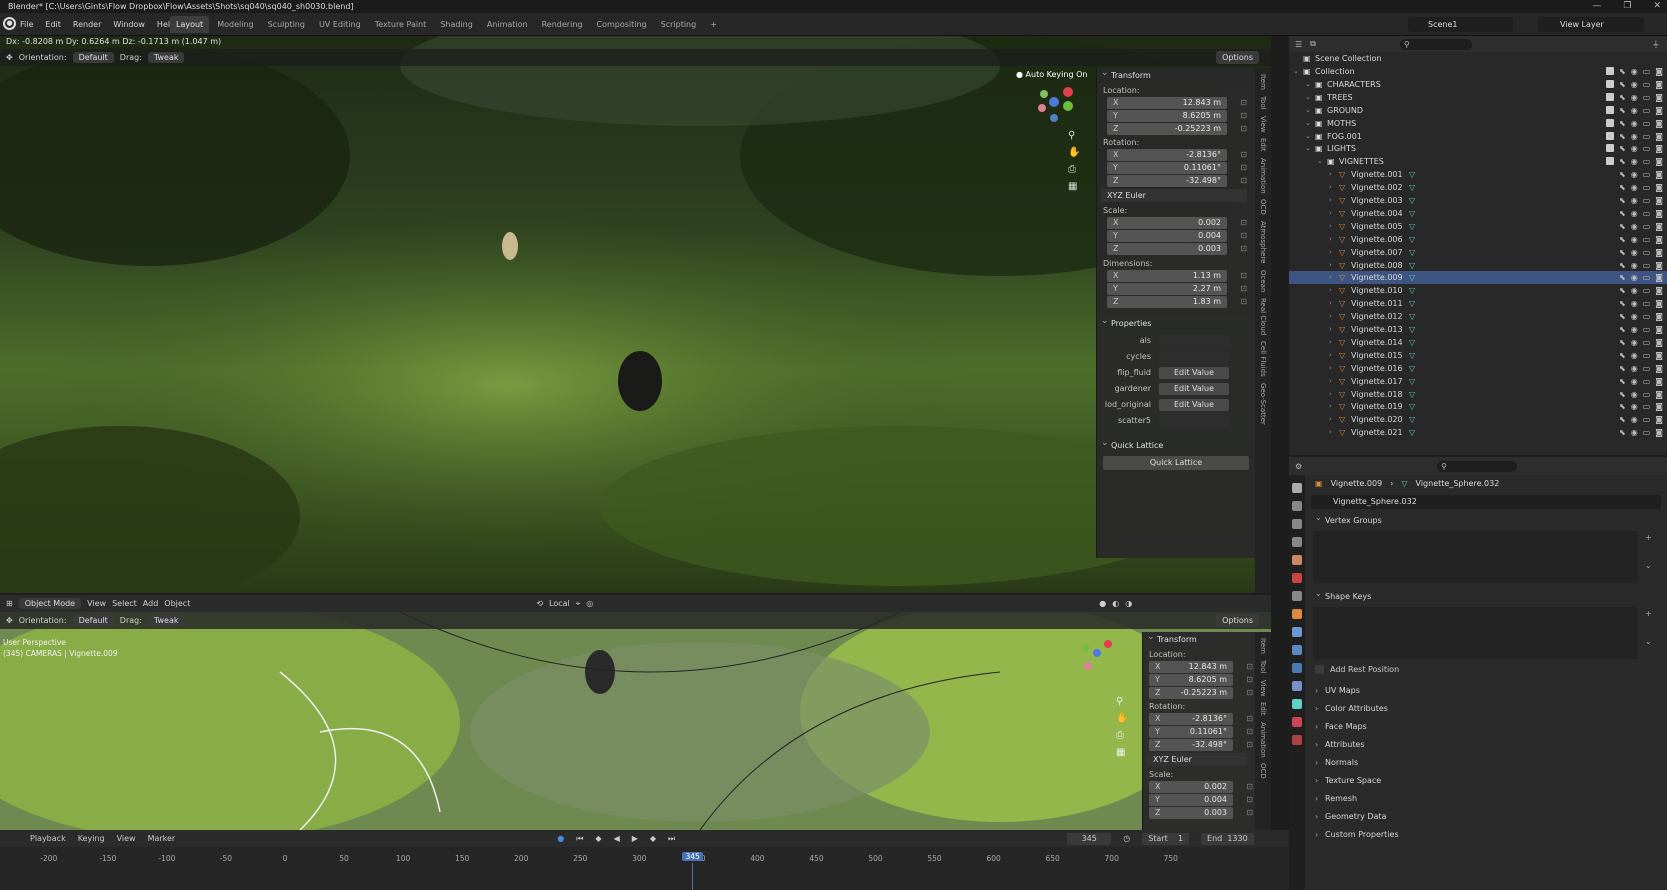  Describe the element at coordinates (693, 876) in the screenshot. I see `playhead-line` at that location.